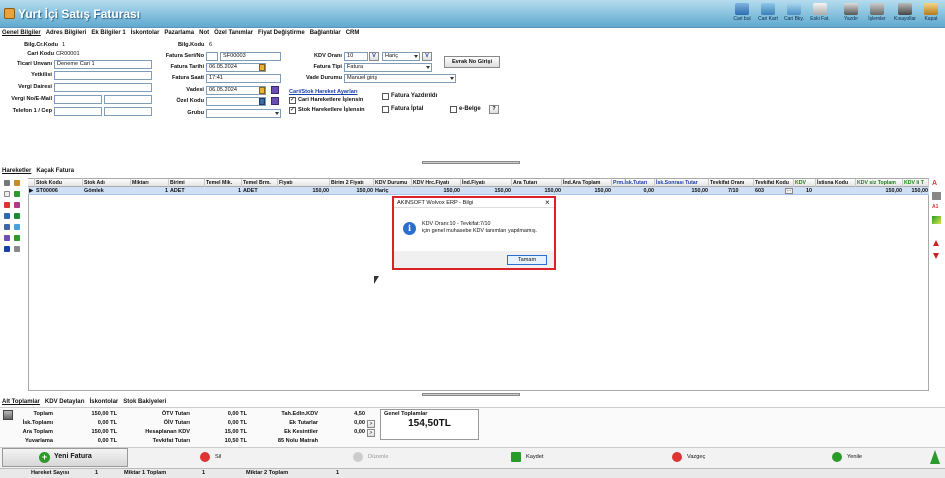 This screenshot has height=478, width=945. Describe the element at coordinates (374, 56) in the screenshot. I see `kdv-orani-v-button: V` at that location.